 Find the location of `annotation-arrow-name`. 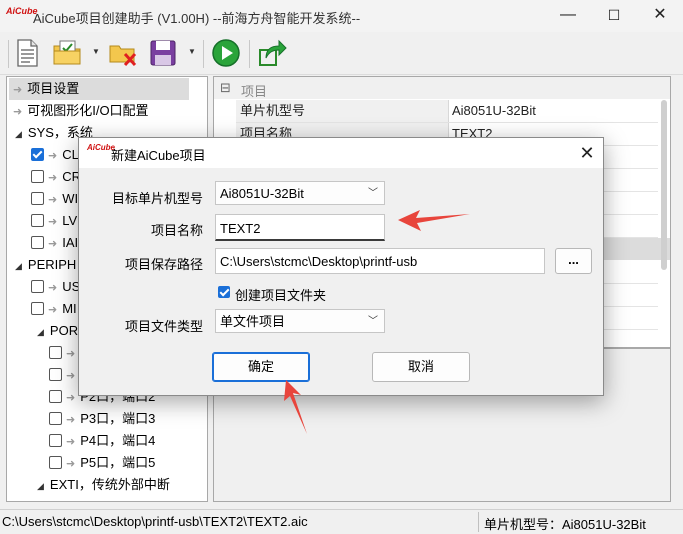

annotation-arrow-name is located at coordinates (434, 220).